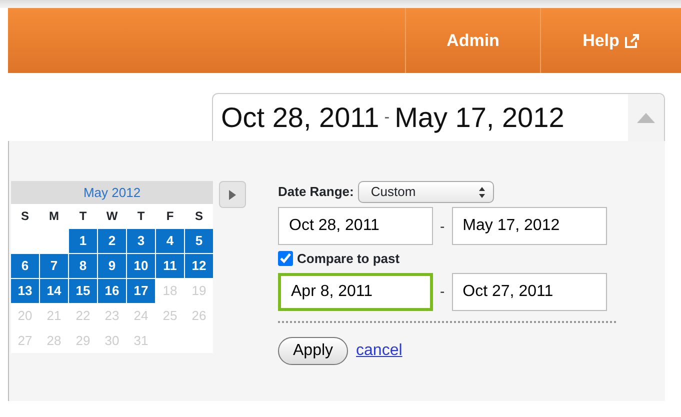 The width and height of the screenshot is (681, 417). What do you see at coordinates (199, 241) in the screenshot?
I see `calendar-day: 5` at bounding box center [199, 241].